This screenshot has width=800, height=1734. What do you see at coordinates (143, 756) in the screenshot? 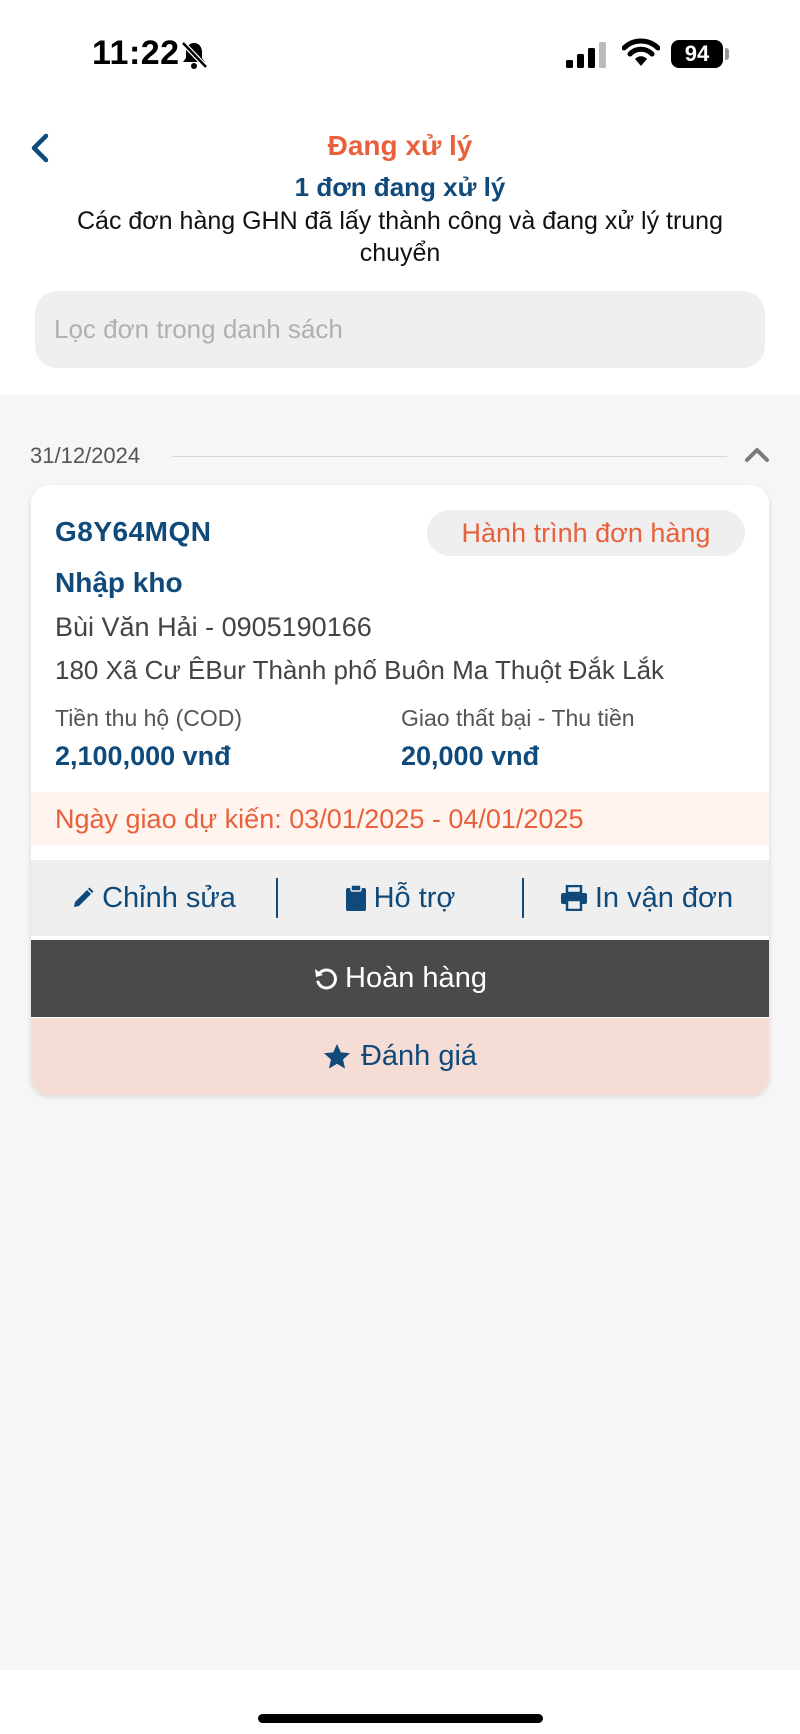
I see `cod-value: 2,100,000 vnđ` at bounding box center [143, 756].